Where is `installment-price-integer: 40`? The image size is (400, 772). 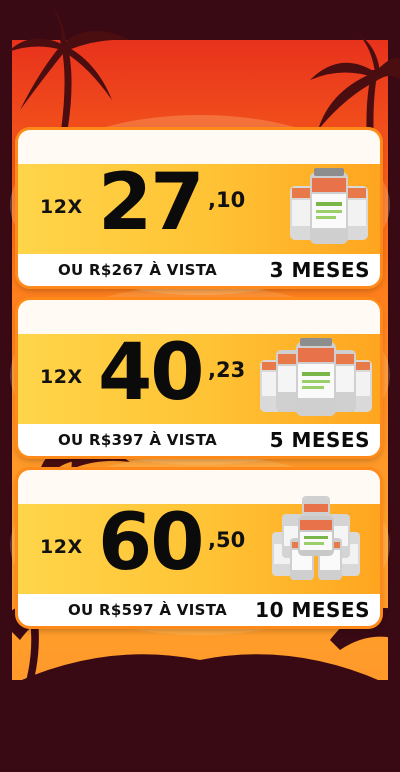
installment-price-integer: 40 is located at coordinates (151, 373).